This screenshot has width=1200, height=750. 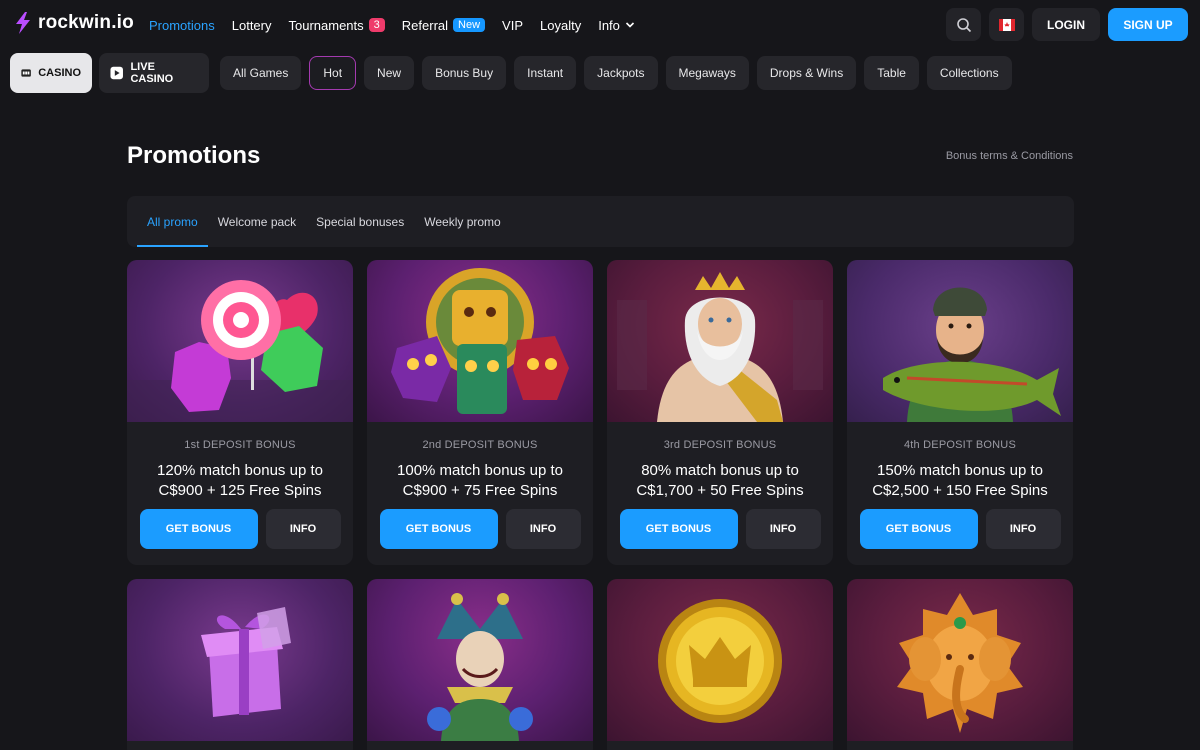 I want to click on promo-label: 3rd DEPOSIT BONUS, so click(x=720, y=445).